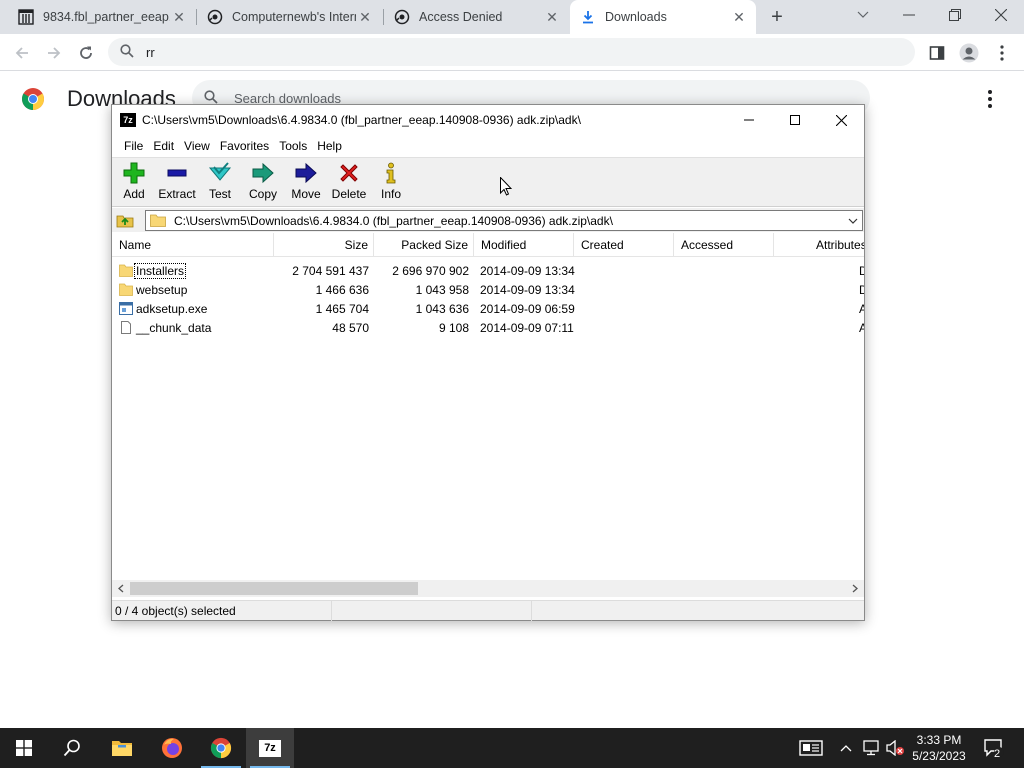 This screenshot has width=1024, height=768. What do you see at coordinates (846, 748) in the screenshot?
I see `chevron-up-icon` at bounding box center [846, 748].